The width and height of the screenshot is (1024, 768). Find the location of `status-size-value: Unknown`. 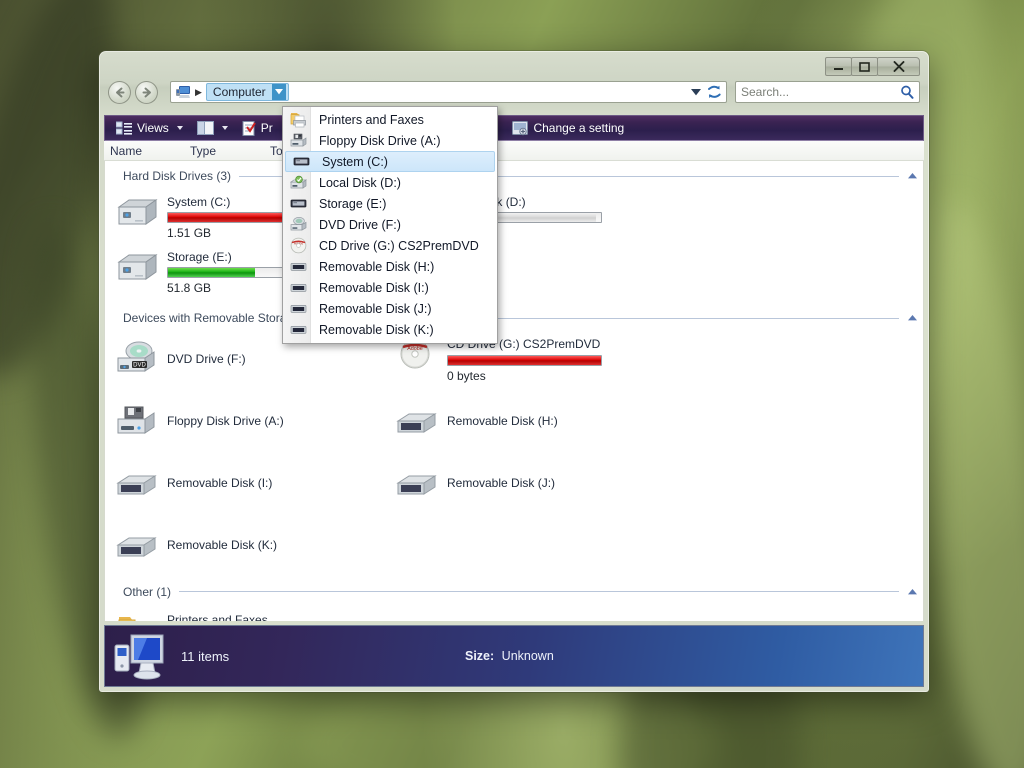

status-size-value: Unknown is located at coordinates (527, 656).